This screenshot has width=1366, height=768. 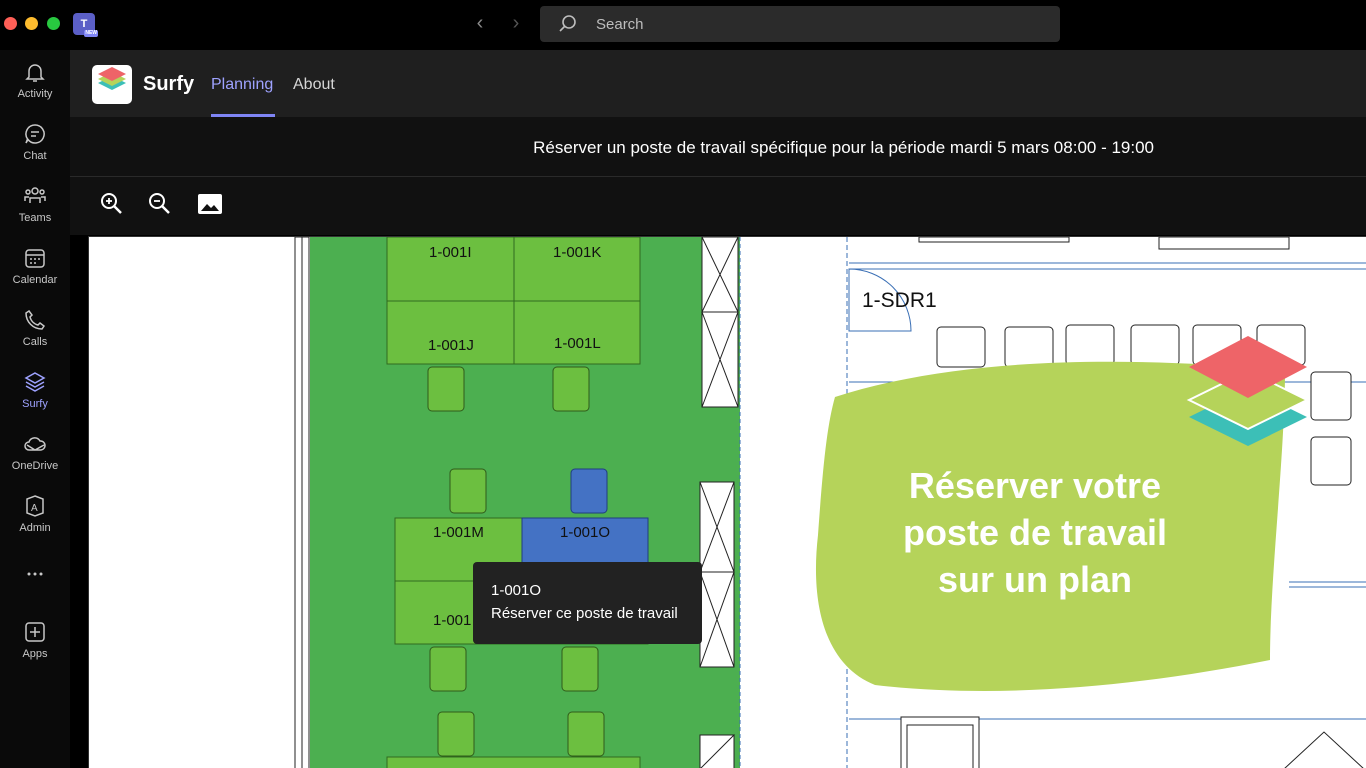 What do you see at coordinates (35, 574) in the screenshot?
I see `more-icon` at bounding box center [35, 574].